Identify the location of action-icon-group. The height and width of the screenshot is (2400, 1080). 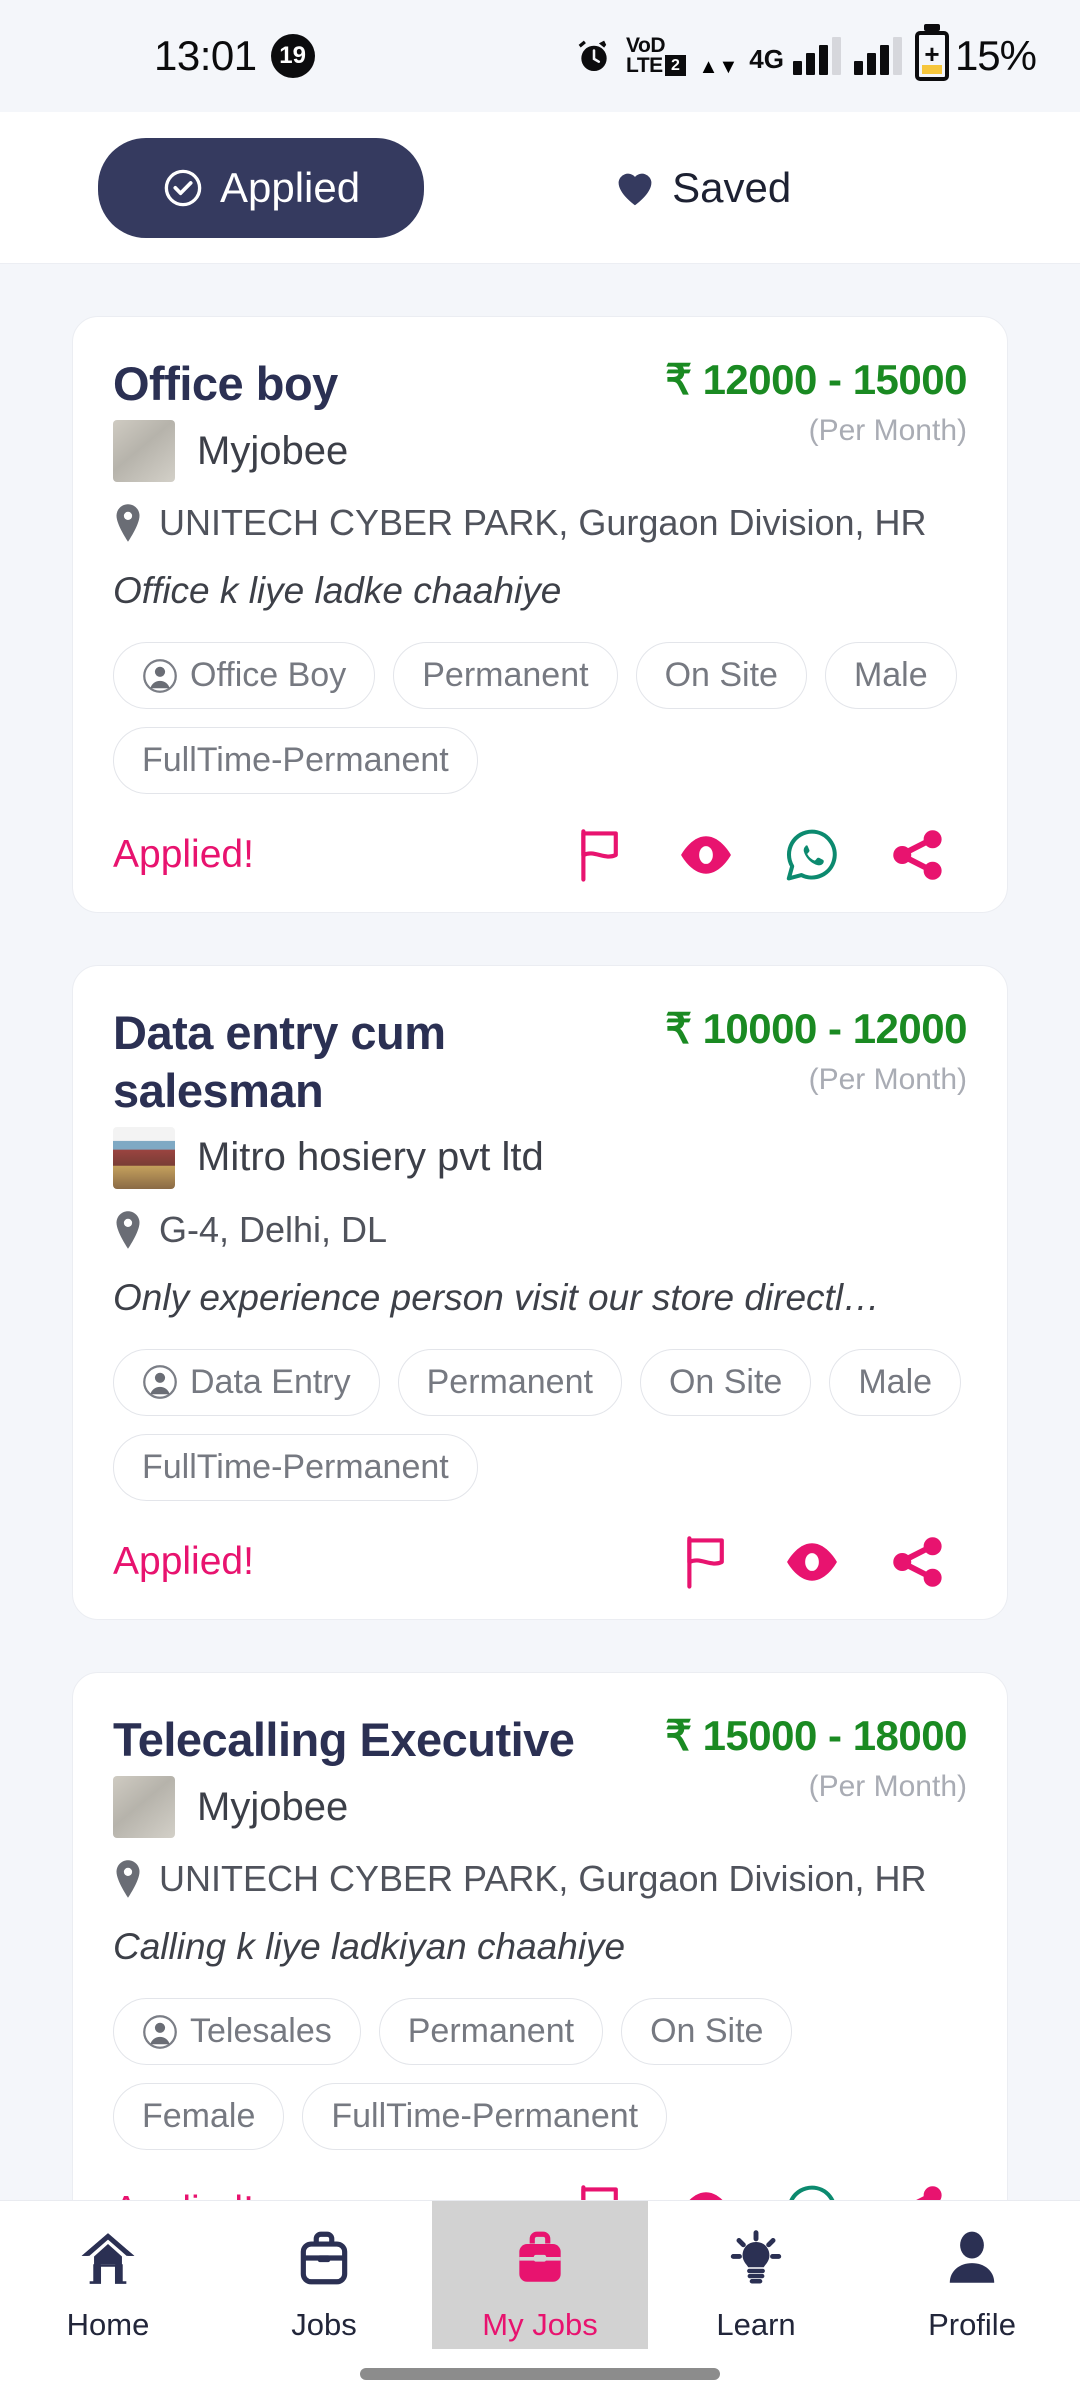
(770, 855).